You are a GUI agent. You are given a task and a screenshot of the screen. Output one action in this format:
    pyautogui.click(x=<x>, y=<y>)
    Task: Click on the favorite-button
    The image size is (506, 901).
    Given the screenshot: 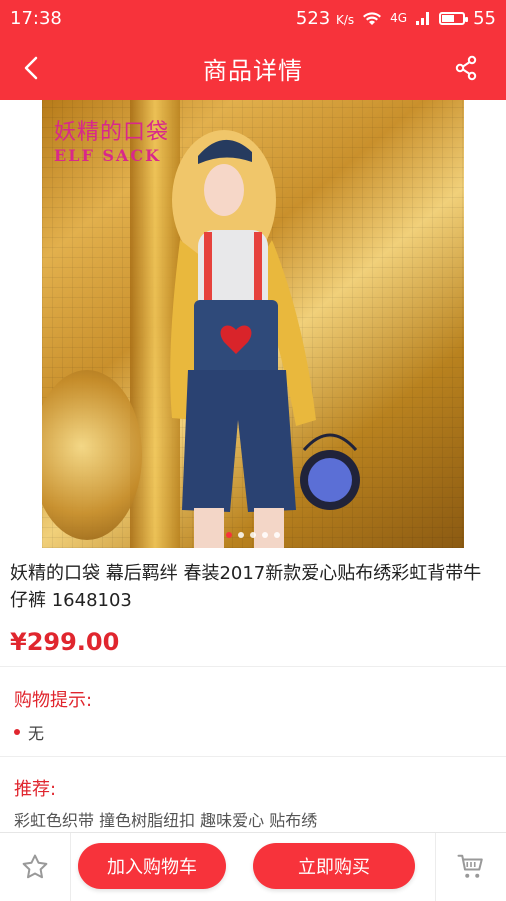 What is the action you would take?
    pyautogui.click(x=35, y=867)
    